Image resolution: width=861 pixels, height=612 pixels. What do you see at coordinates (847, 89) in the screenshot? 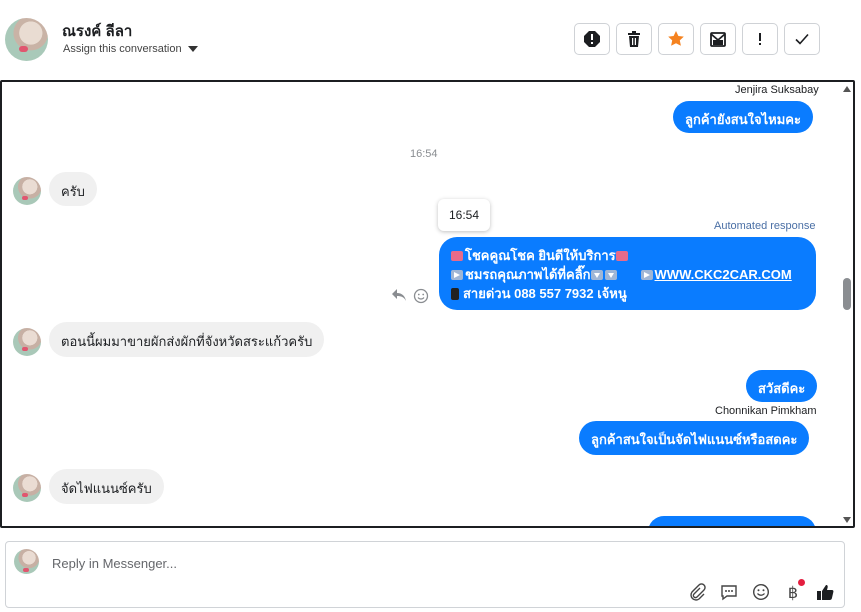
I see `scroll-up-arrow-icon` at bounding box center [847, 89].